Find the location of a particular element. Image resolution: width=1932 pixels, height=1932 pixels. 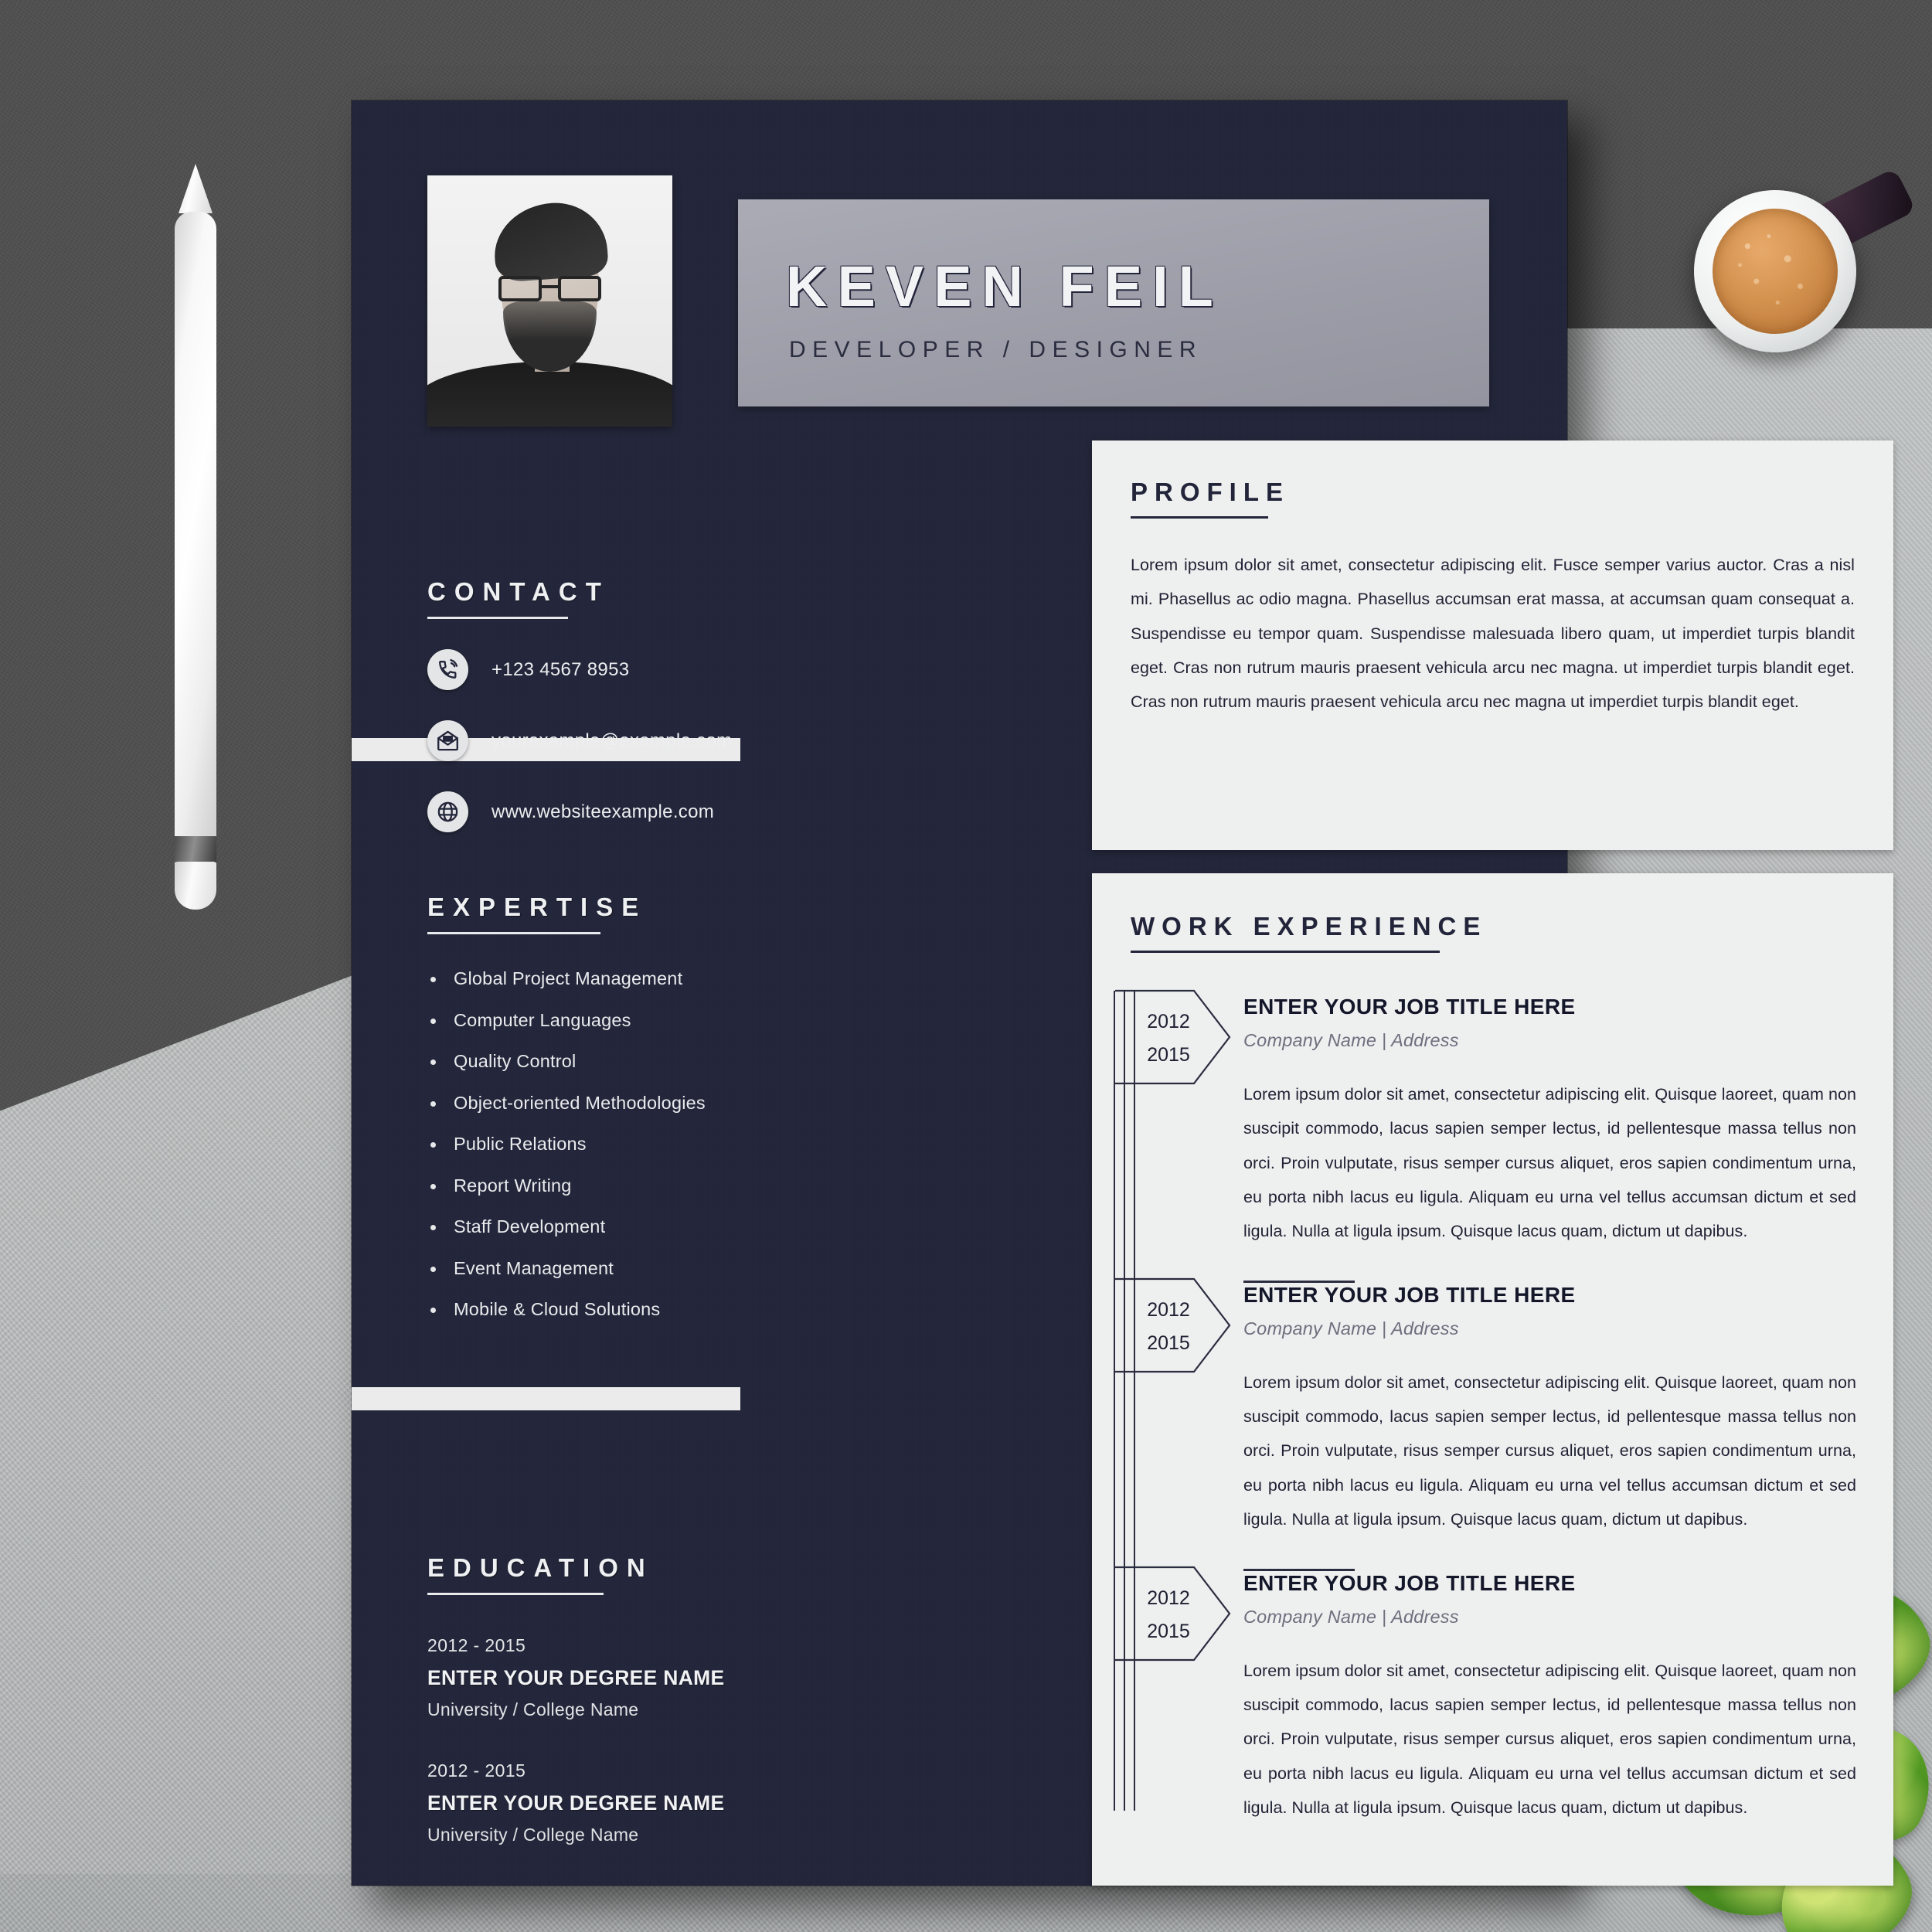

profile-rule is located at coordinates (1199, 517).